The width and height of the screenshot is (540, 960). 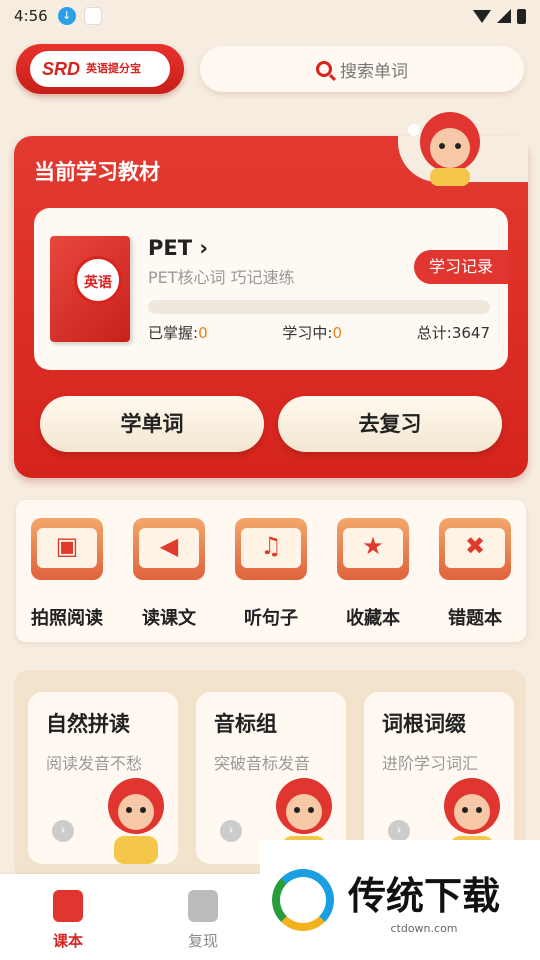 I want to click on learning-value: 0, so click(x=337, y=333).